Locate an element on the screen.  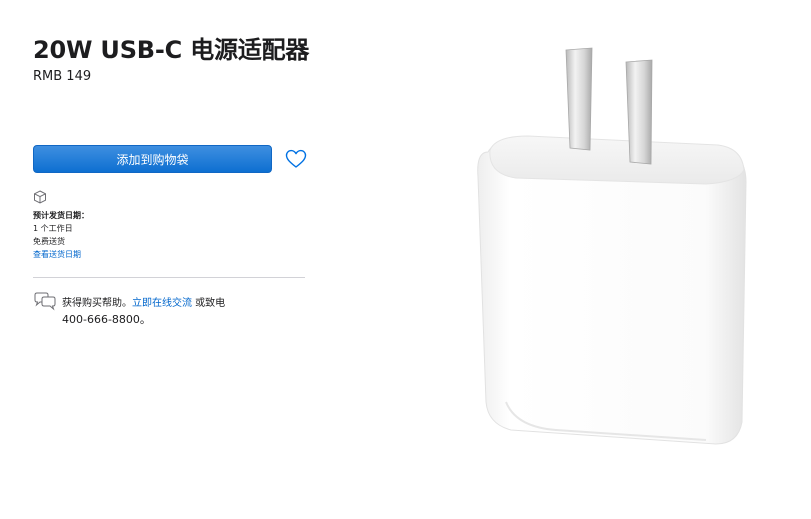
product-title: 20W USB-C 电源适配器 is located at coordinates (171, 50).